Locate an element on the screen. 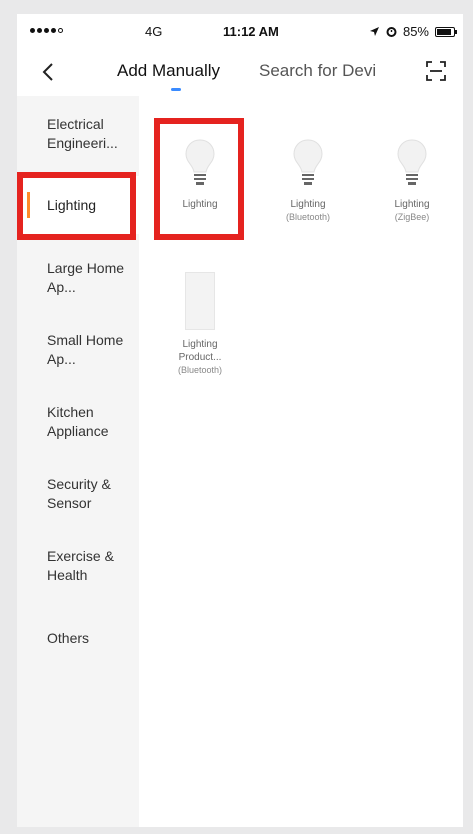 The image size is (473, 834). tab-search-devices: Search for Devi is located at coordinates (317, 71).